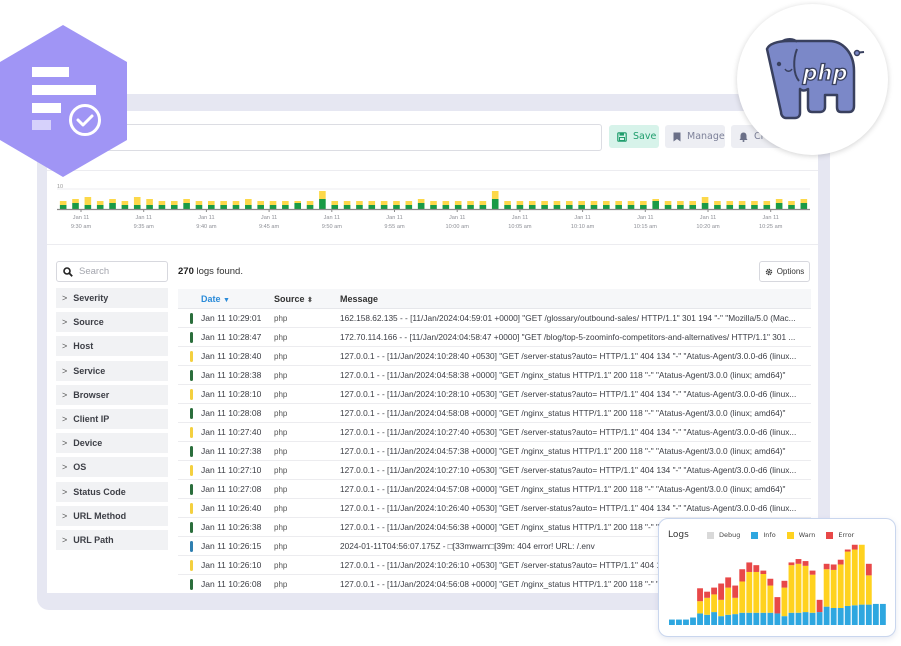 The image size is (901, 646). What do you see at coordinates (112, 515) in the screenshot?
I see `facet-url-method: > URL Method` at bounding box center [112, 515].